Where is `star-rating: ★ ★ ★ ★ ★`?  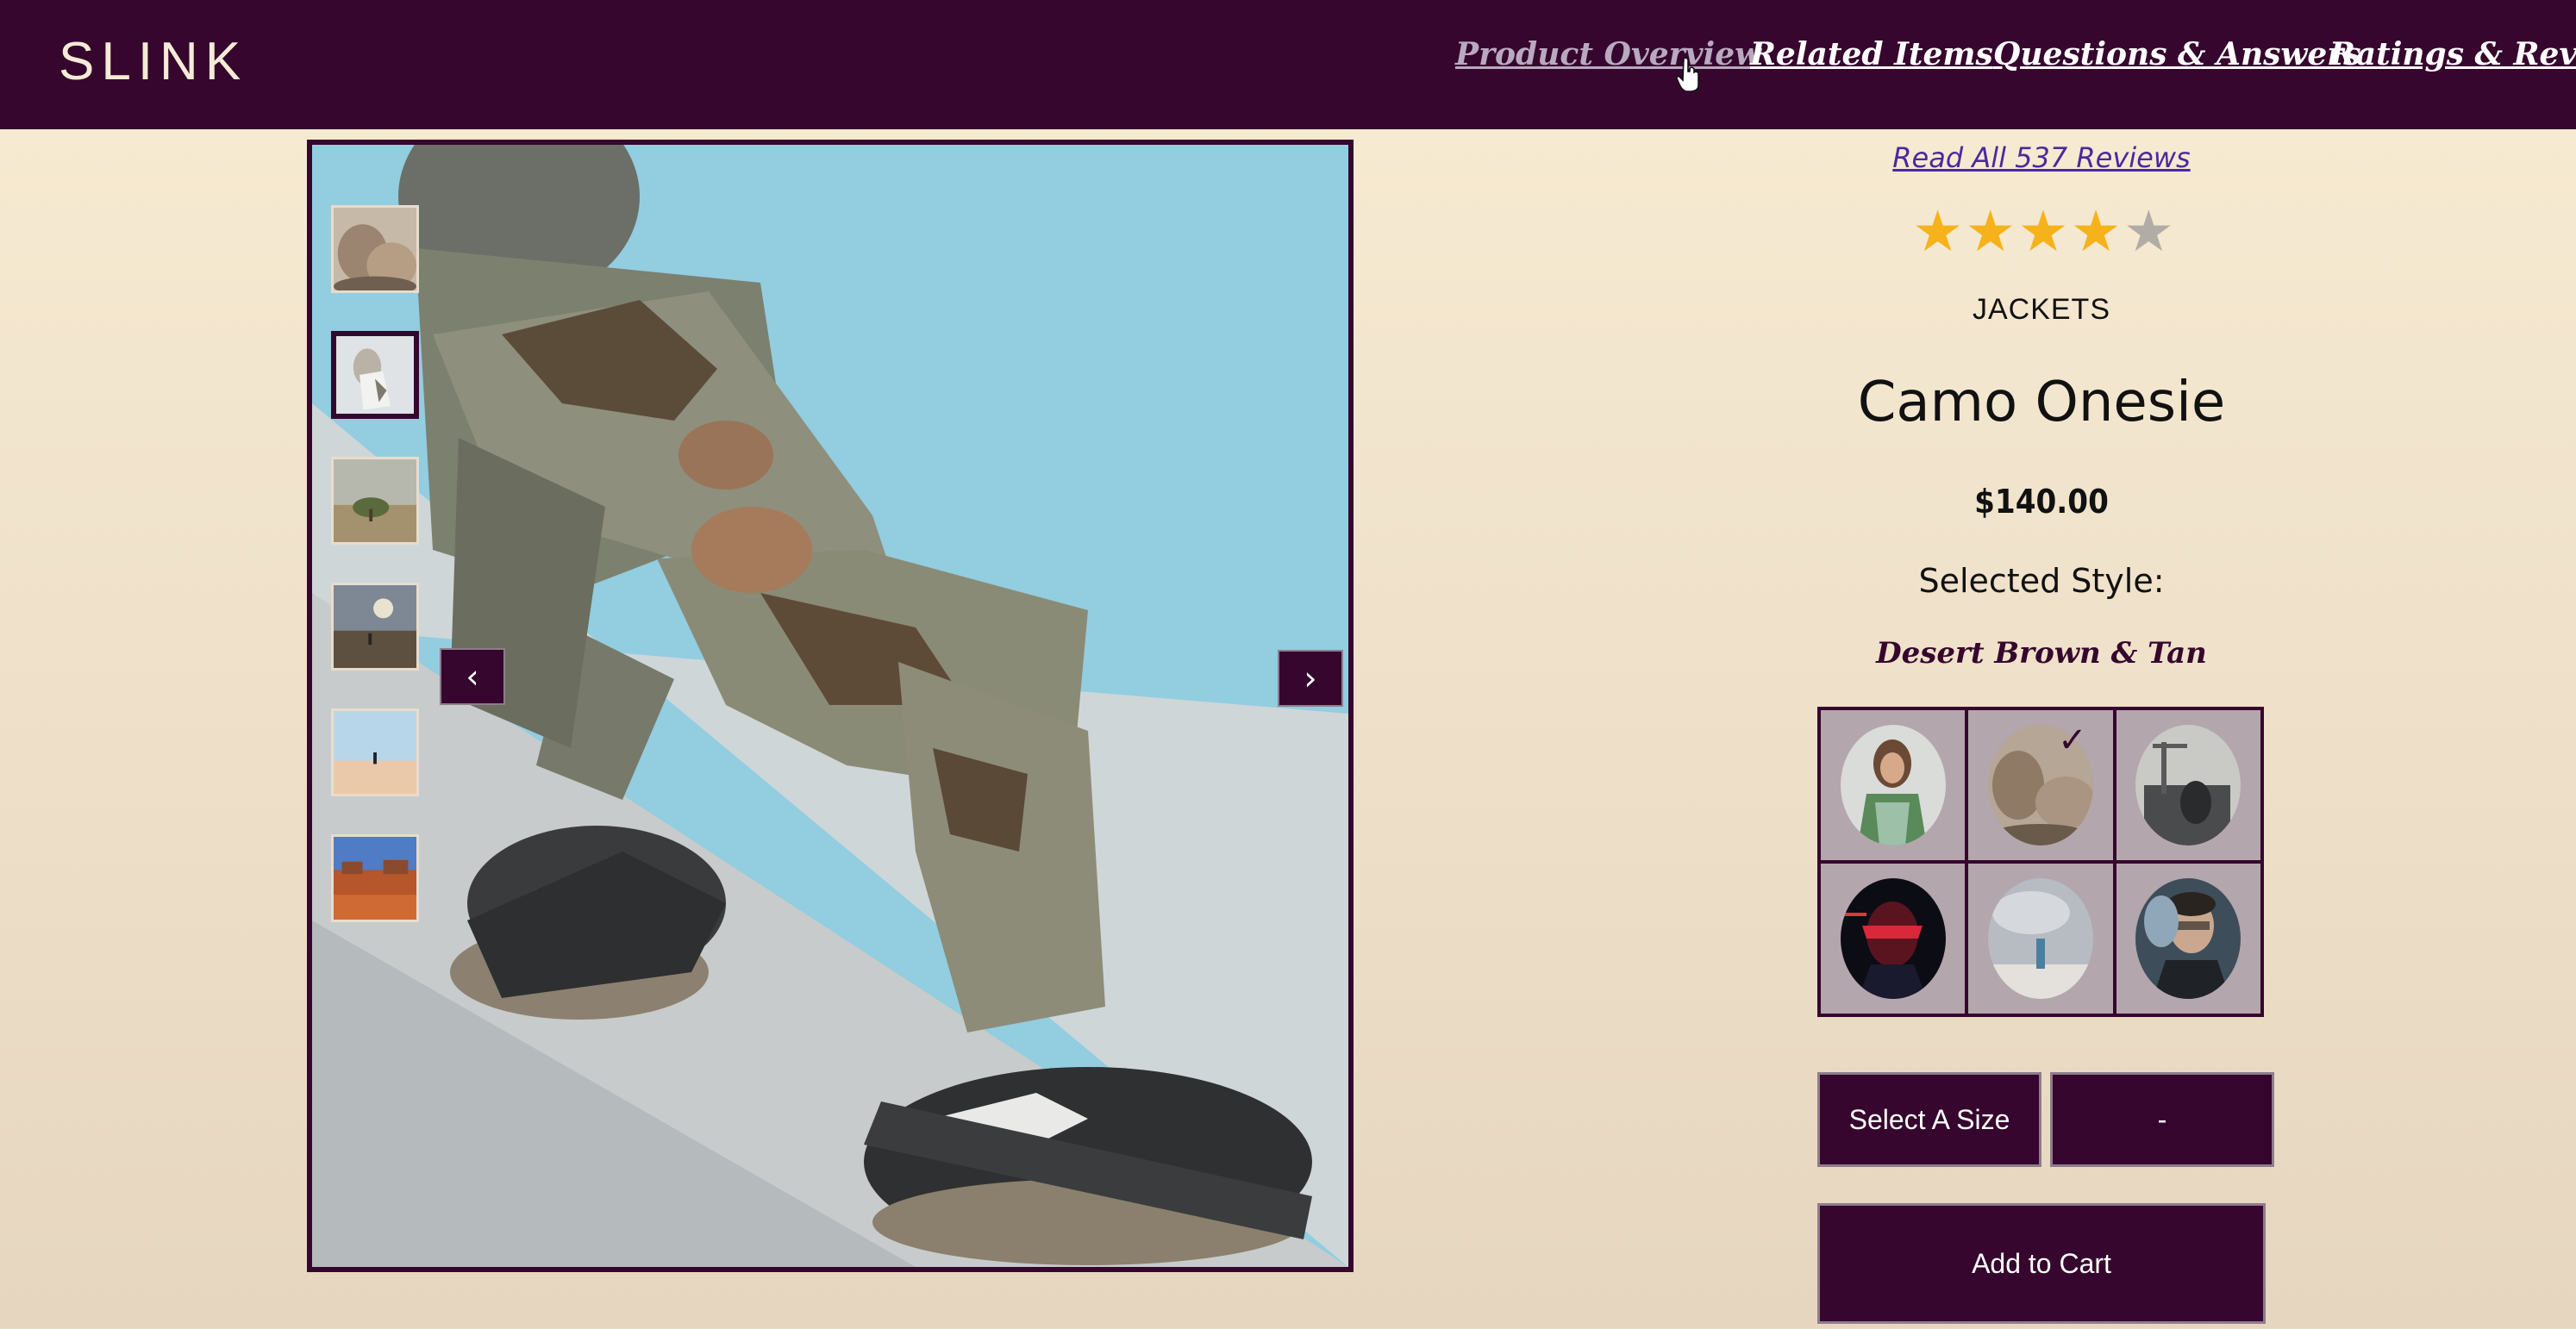 star-rating: ★ ★ ★ ★ ★ is located at coordinates (2043, 231).